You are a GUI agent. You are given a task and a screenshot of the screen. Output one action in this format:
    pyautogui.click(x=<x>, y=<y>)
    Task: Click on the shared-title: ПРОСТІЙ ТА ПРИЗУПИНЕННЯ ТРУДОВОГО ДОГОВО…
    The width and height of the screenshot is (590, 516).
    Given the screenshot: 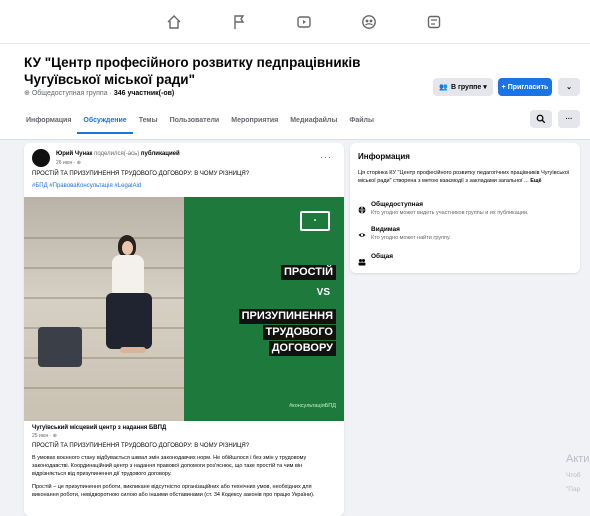 What is the action you would take?
    pyautogui.click(x=141, y=446)
    